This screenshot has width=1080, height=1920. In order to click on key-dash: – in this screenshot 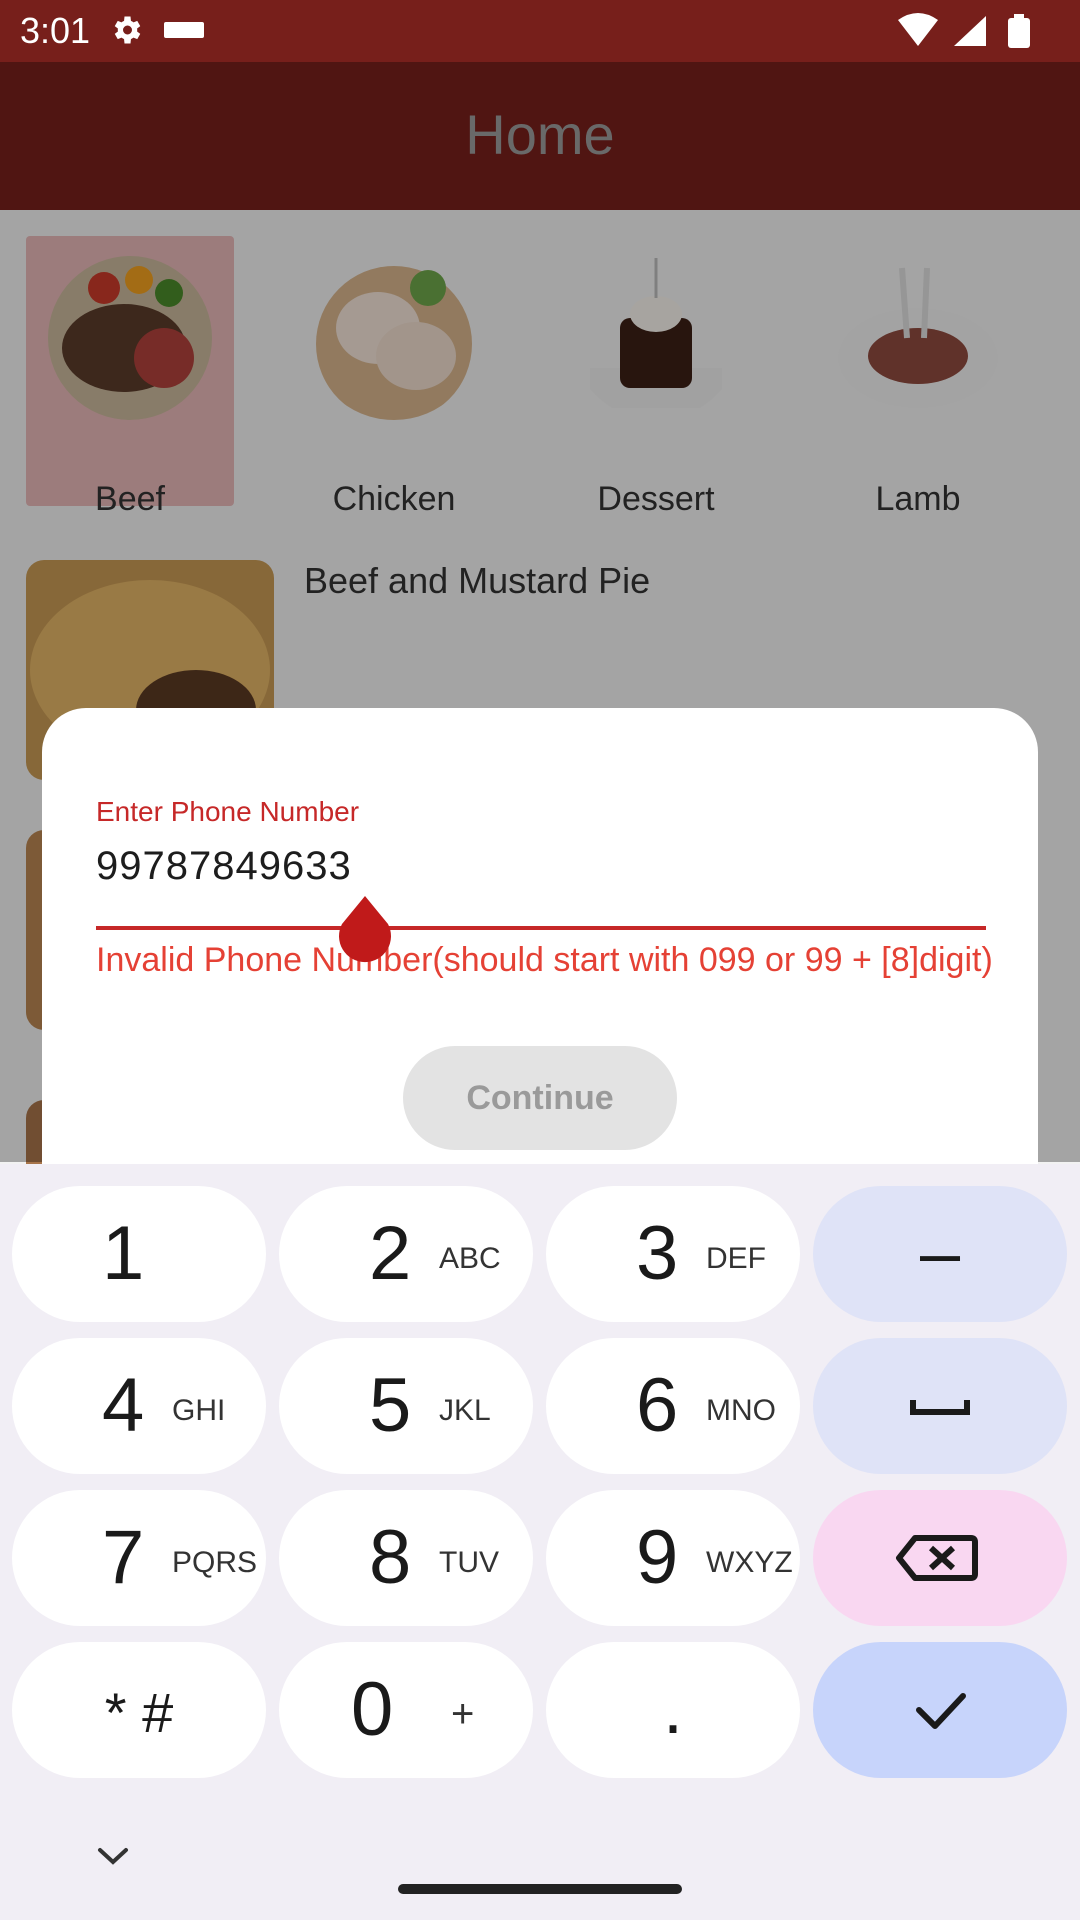, I will do `click(940, 1254)`.